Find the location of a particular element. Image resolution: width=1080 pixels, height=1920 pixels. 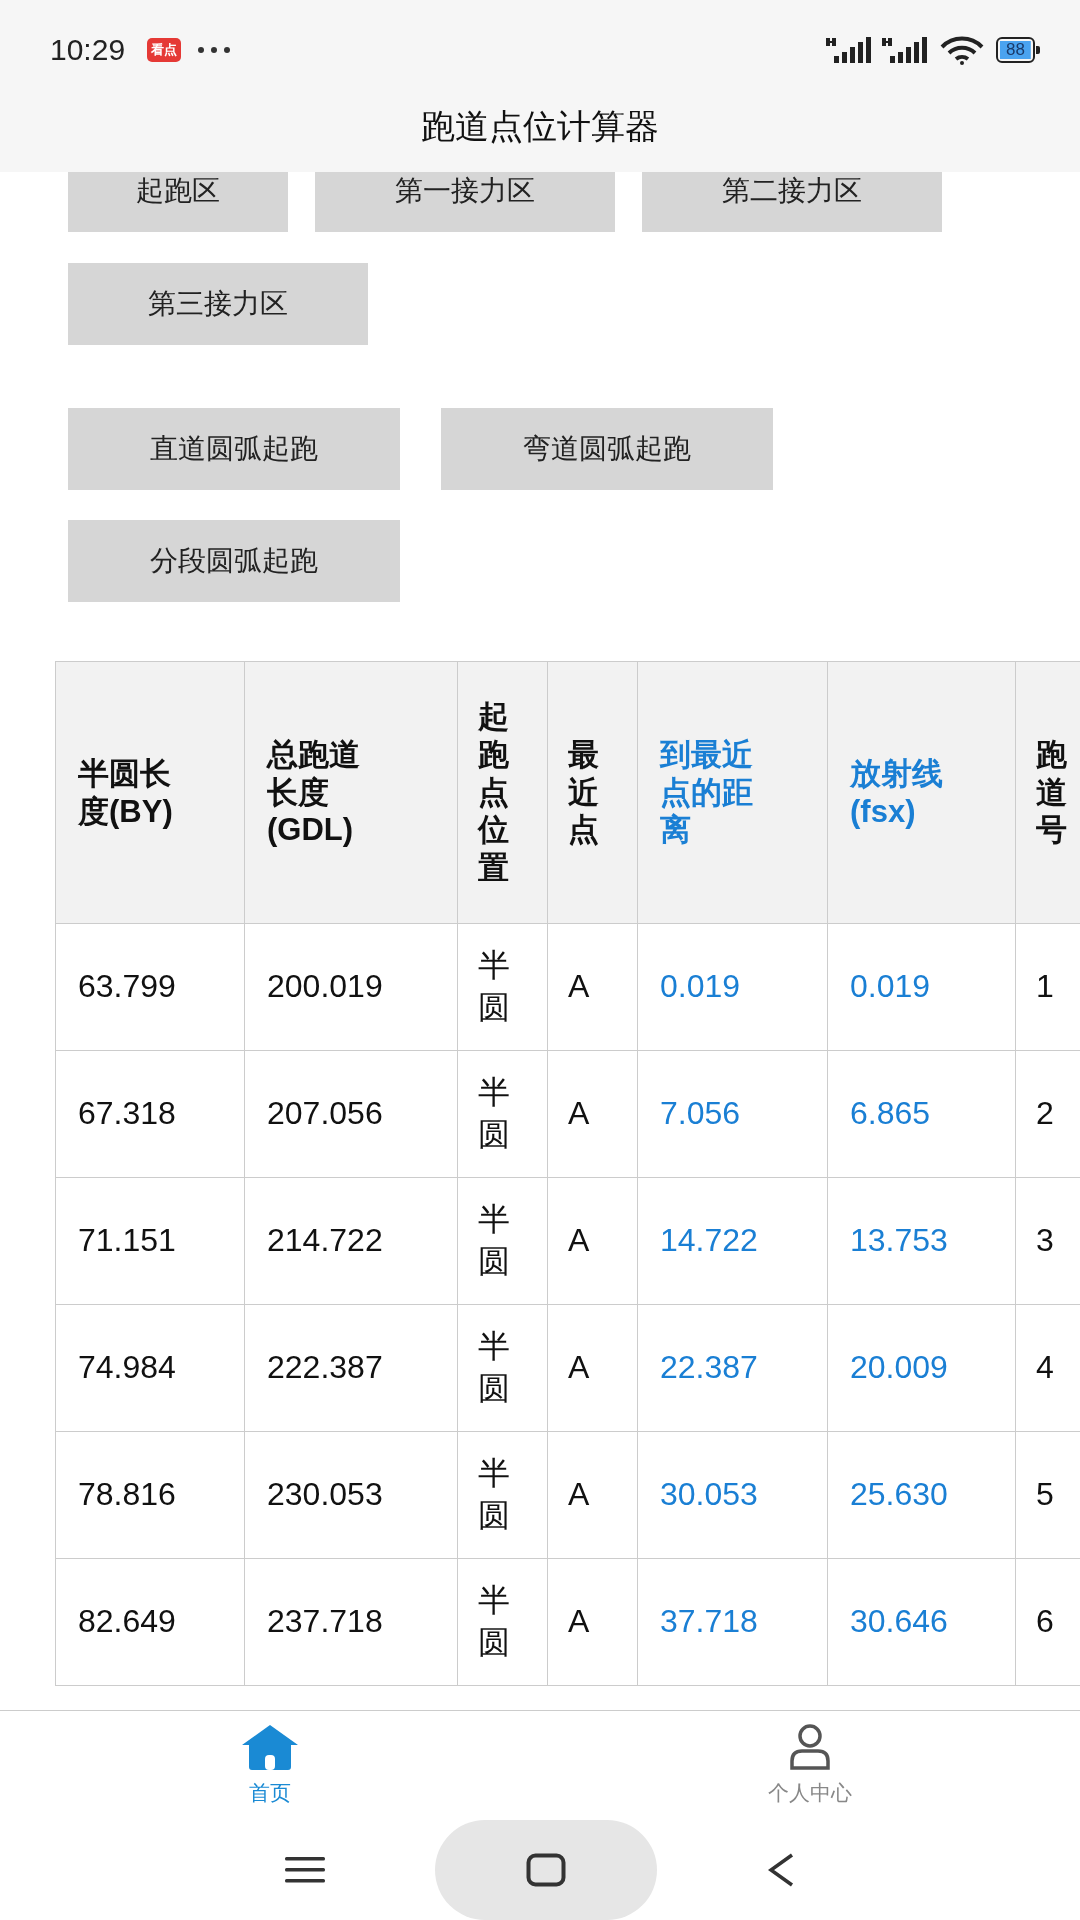

nav-tab: 首页 is located at coordinates (270, 1765).